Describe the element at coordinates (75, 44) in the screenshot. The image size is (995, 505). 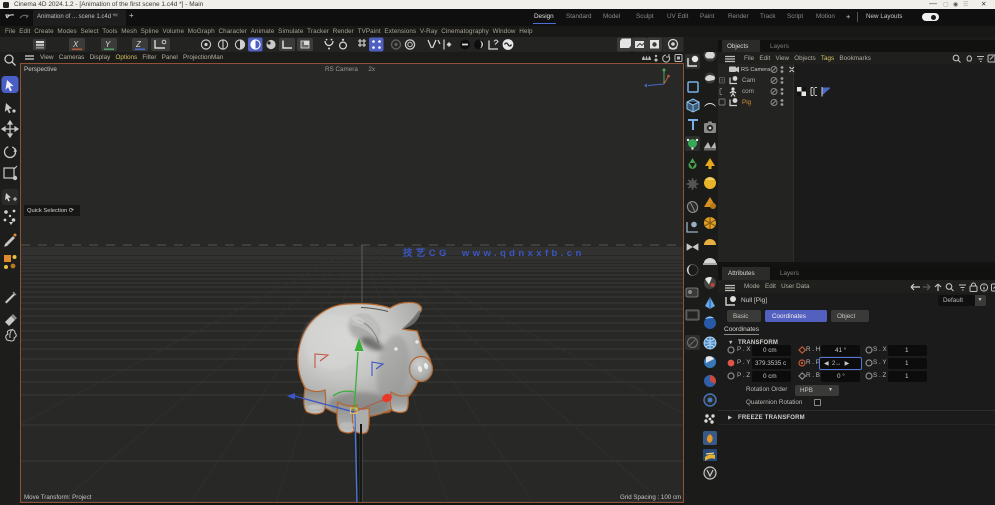
I see `svg-text: X` at that location.